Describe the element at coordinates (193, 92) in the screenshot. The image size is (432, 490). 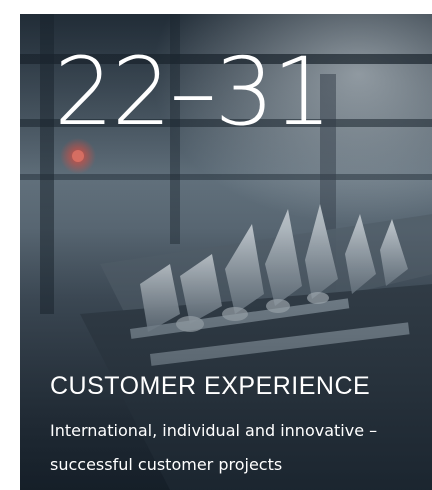
I see `page-range-number: 22–31` at that location.